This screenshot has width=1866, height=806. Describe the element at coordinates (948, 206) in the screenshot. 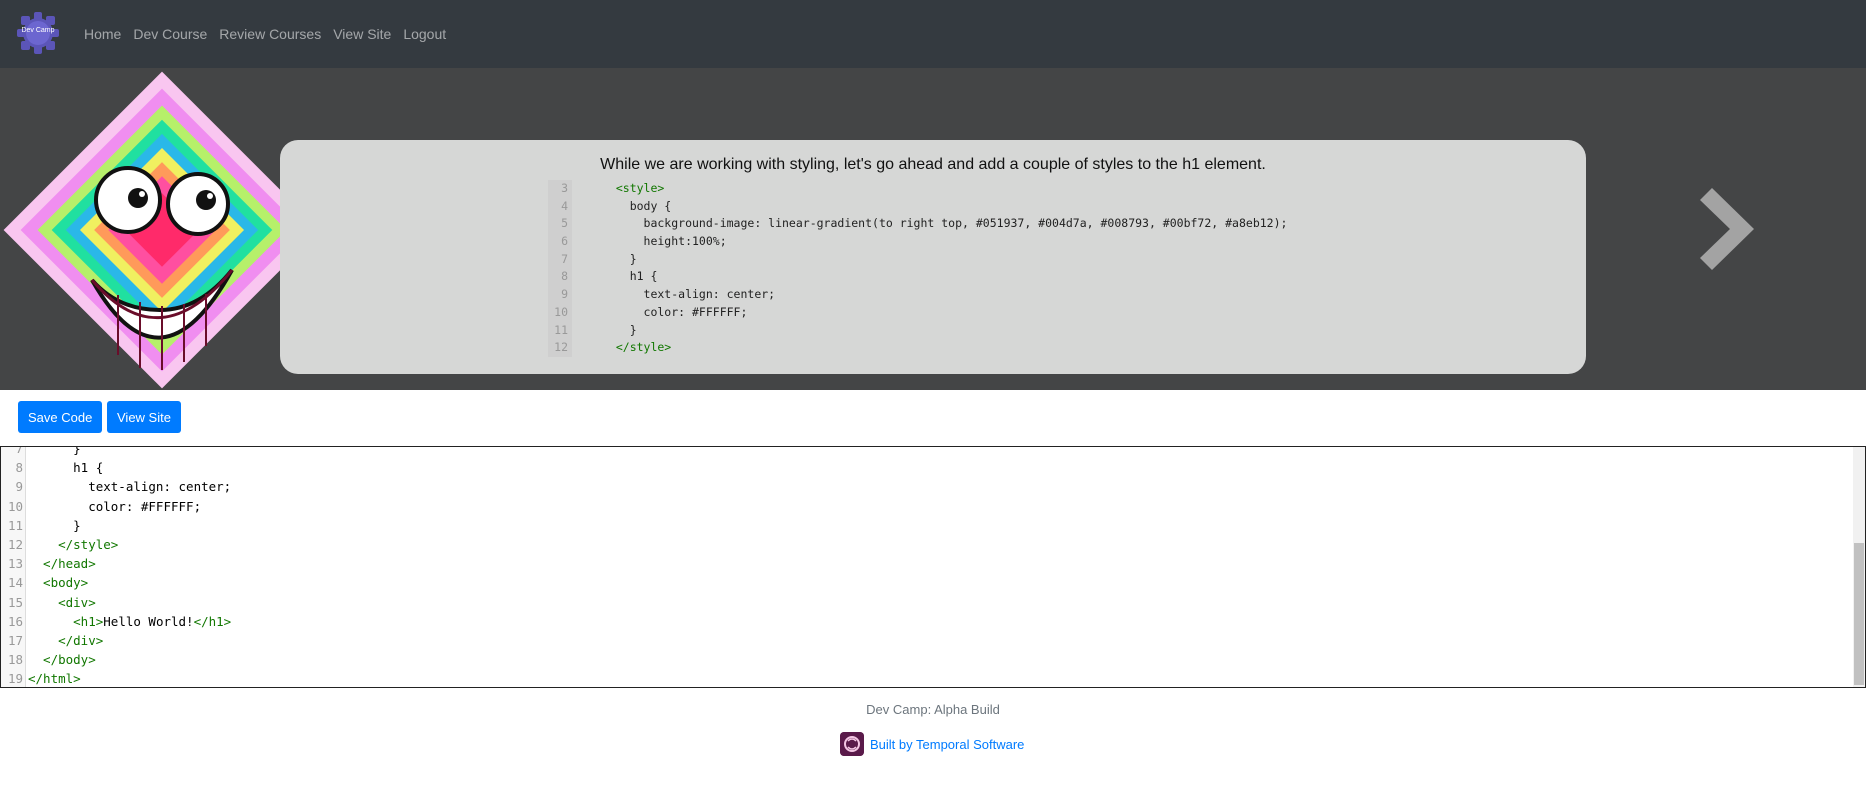

I see `snippet-line: 4 body {` at that location.